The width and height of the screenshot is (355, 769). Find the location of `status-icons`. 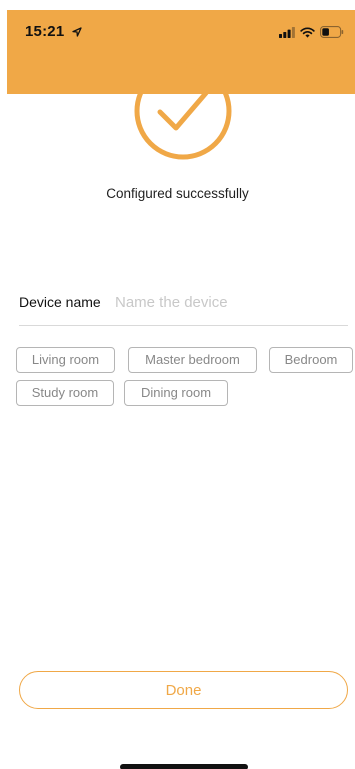

status-icons is located at coordinates (311, 34).